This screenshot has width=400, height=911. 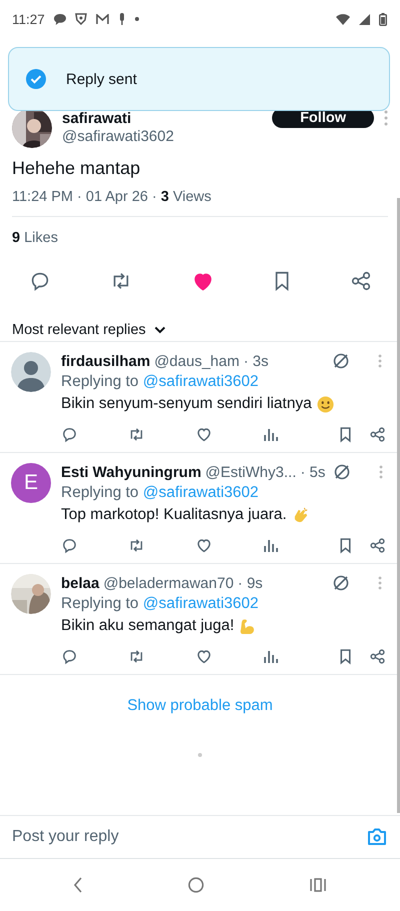 What do you see at coordinates (105, 361) in the screenshot?
I see `reply-author-name: firdausilham` at bounding box center [105, 361].